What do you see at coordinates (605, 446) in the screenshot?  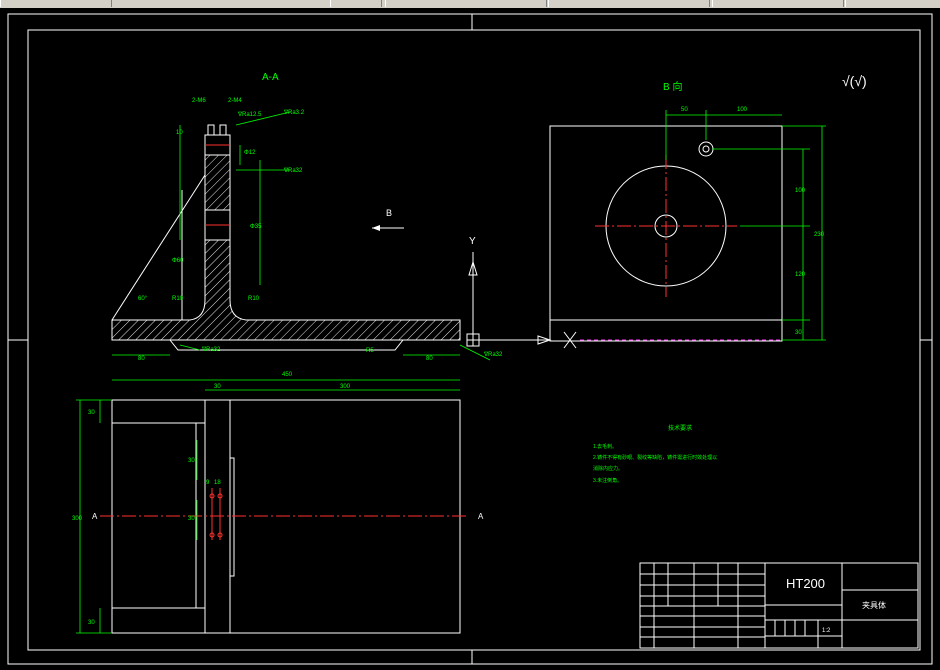 I see `tech-req-line-1: 1.去毛刺。` at bounding box center [605, 446].